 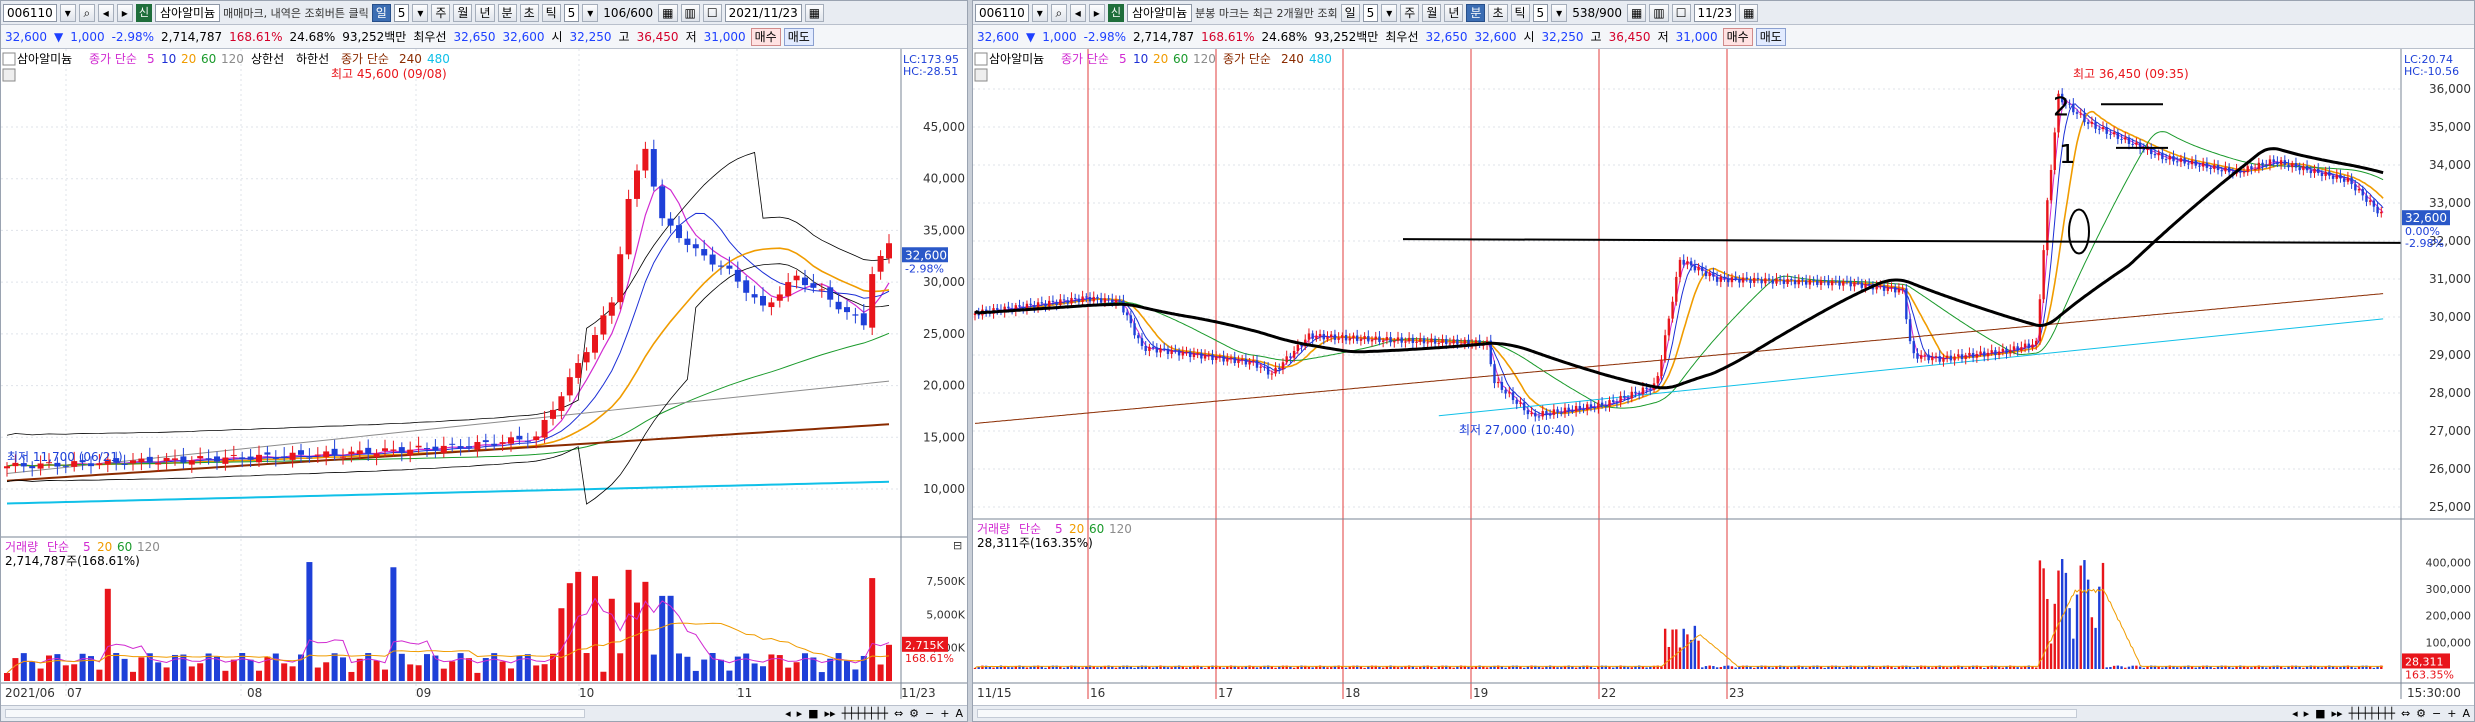 What do you see at coordinates (1715, 12) in the screenshot?
I see `date-input: 11/23` at bounding box center [1715, 12].